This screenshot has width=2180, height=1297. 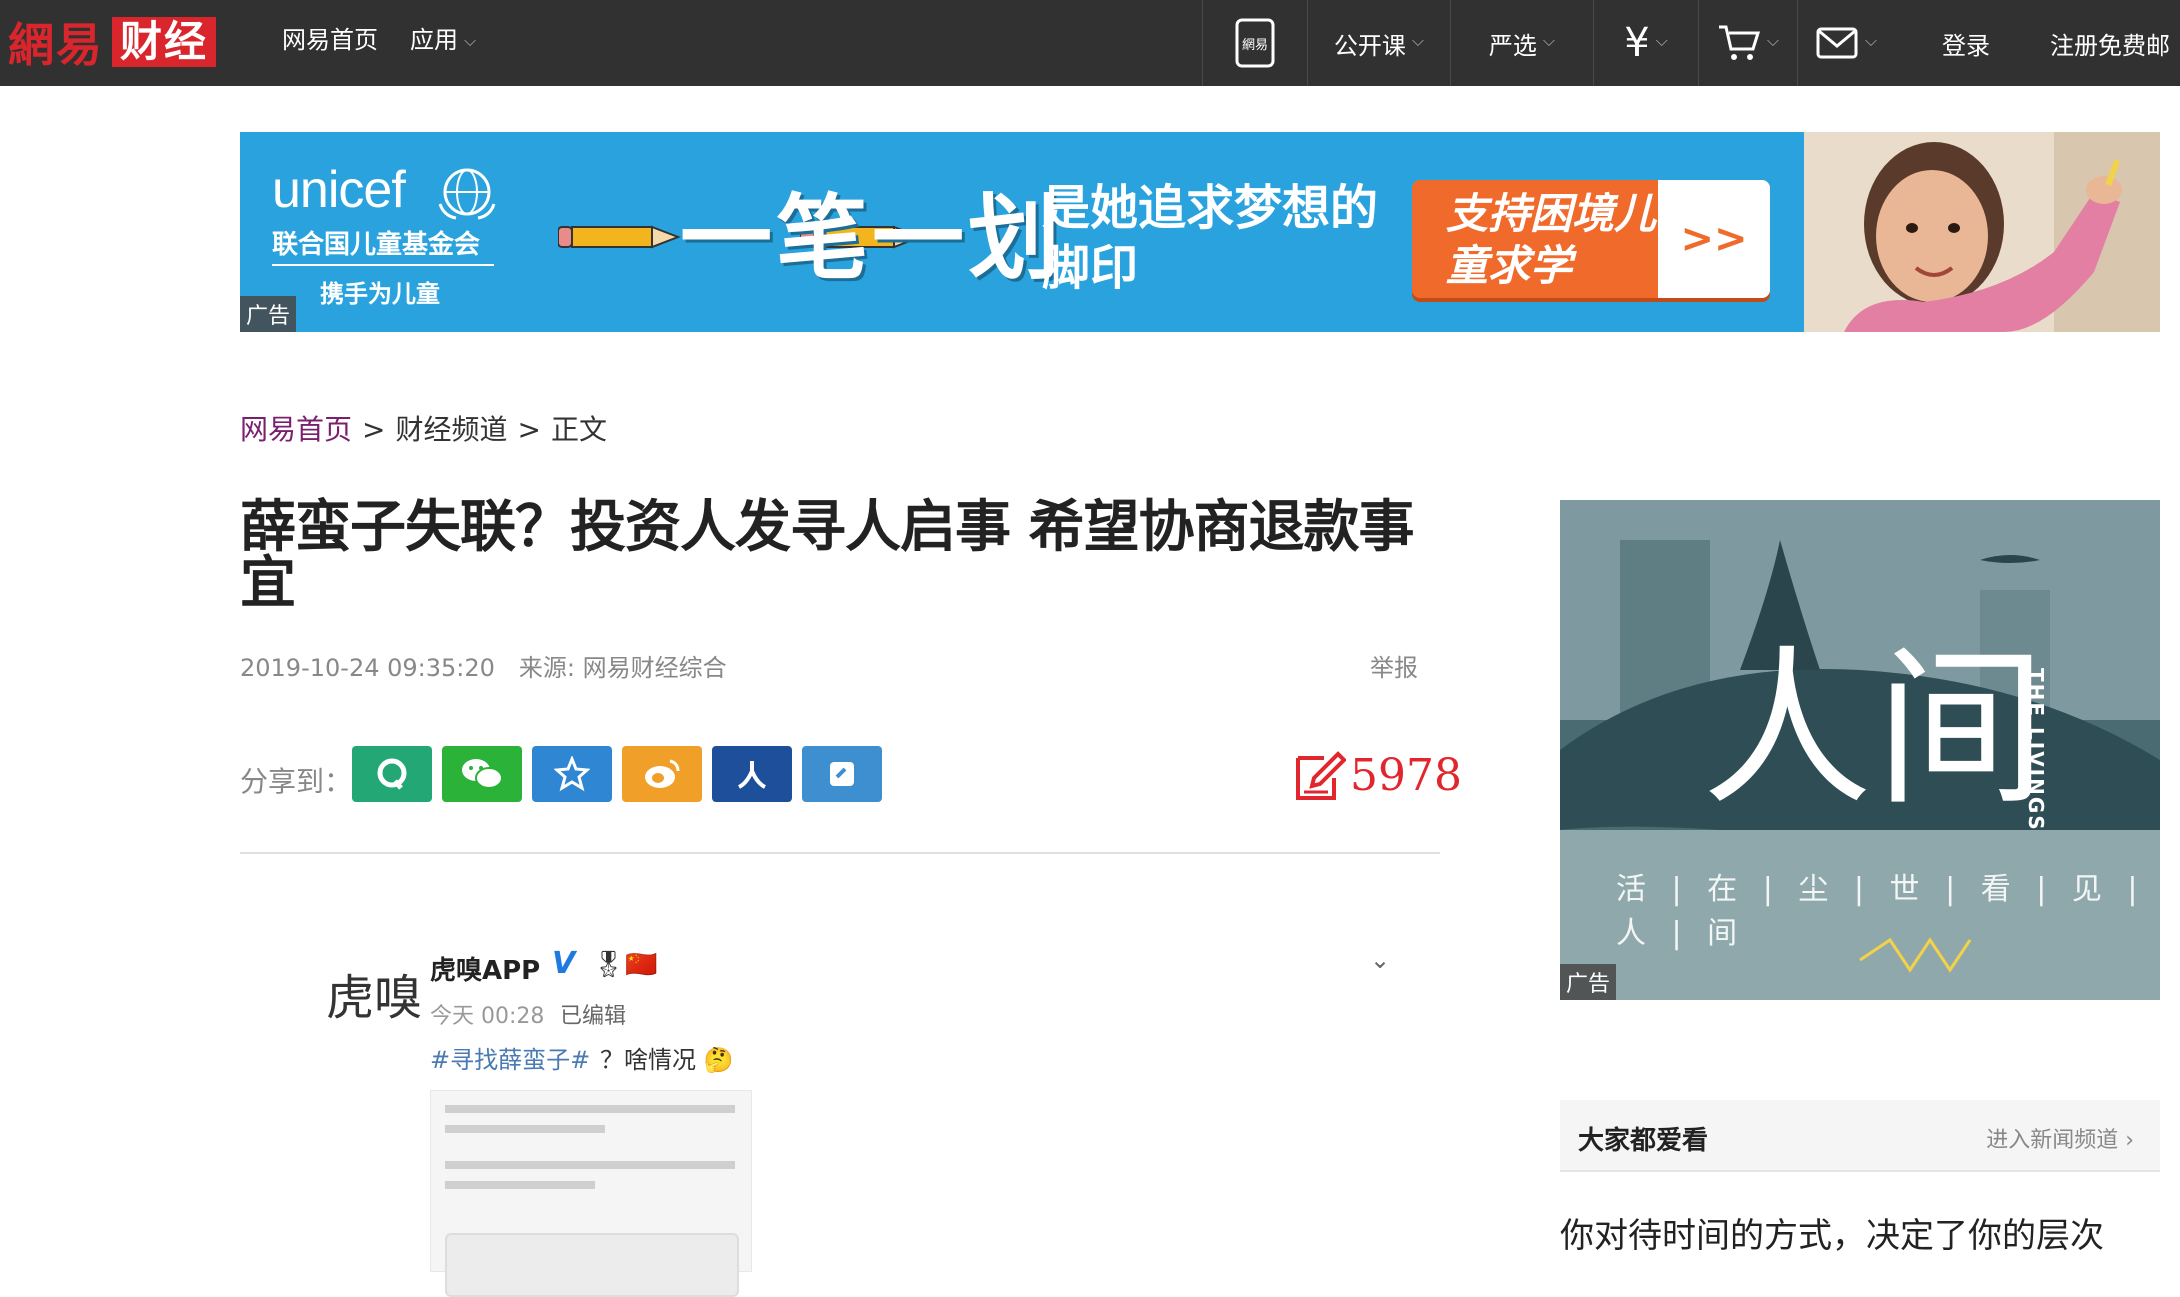 I want to click on pencil-icon, so click(x=619, y=237).